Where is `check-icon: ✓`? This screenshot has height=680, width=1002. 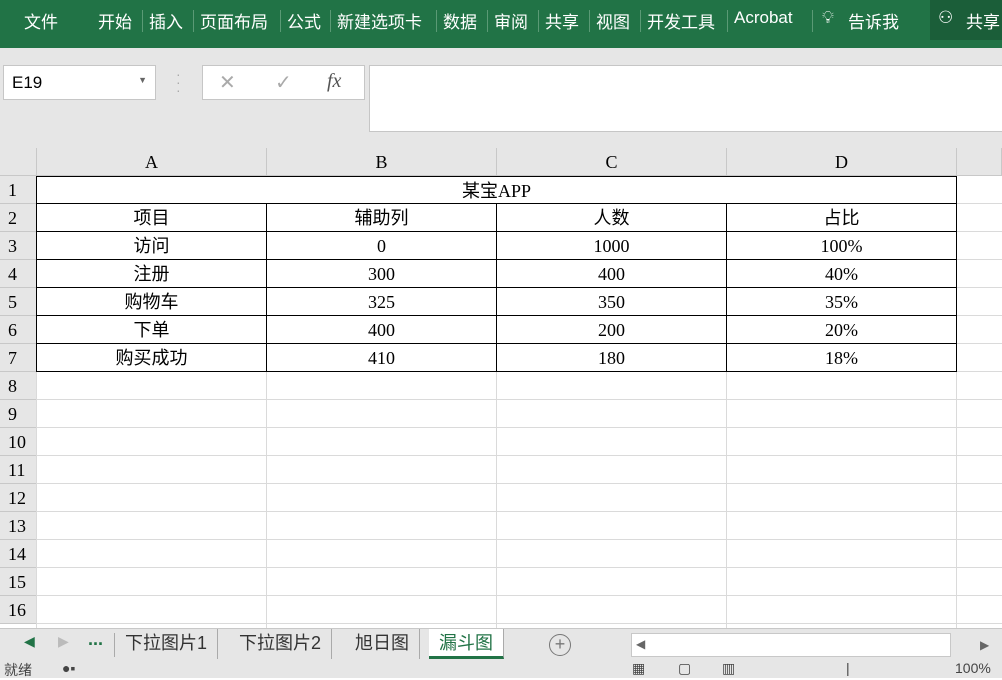 check-icon: ✓ is located at coordinates (283, 82).